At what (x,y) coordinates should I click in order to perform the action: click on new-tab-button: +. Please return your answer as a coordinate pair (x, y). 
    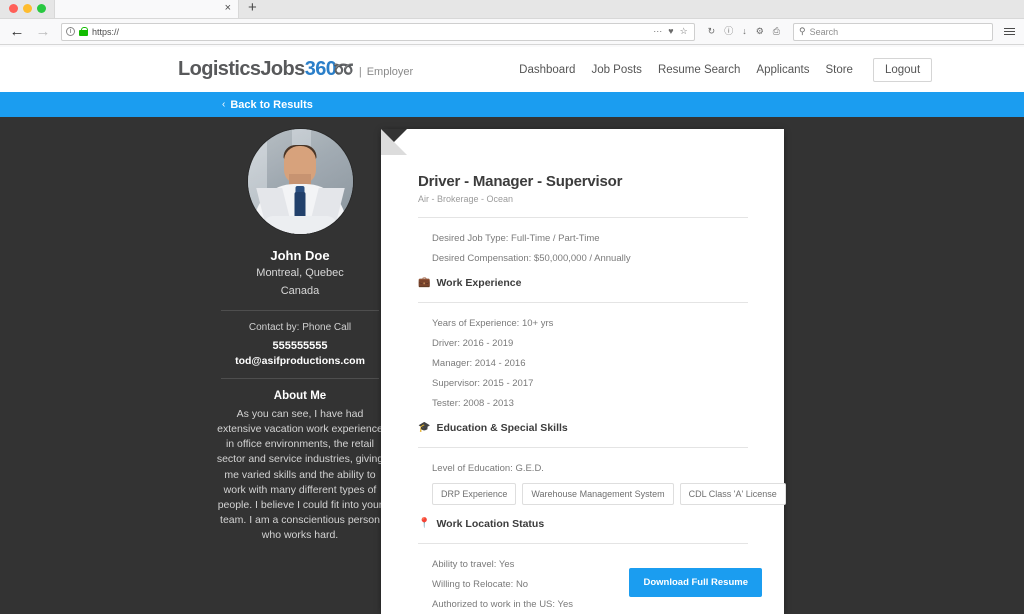
    Looking at the image, I should click on (248, 9).